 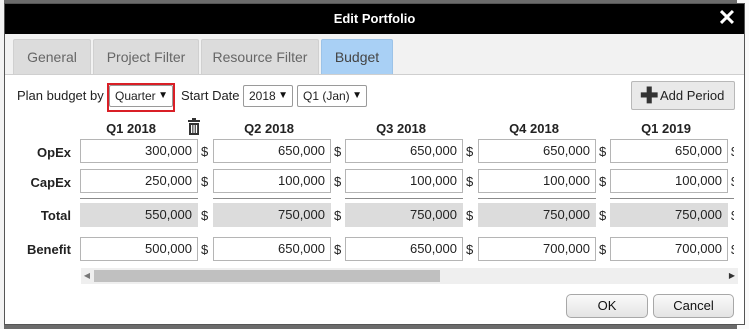 What do you see at coordinates (131, 128) in the screenshot?
I see `period-header: Q1 2018` at bounding box center [131, 128].